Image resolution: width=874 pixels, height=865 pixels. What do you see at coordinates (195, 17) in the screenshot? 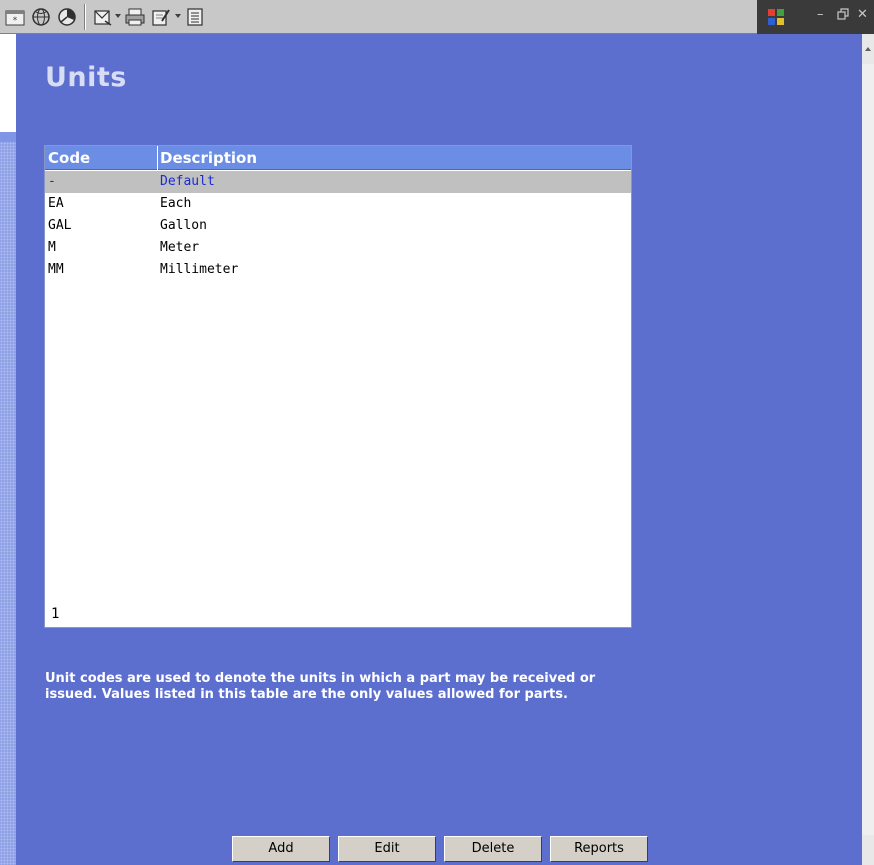
I see `notes-icon` at bounding box center [195, 17].